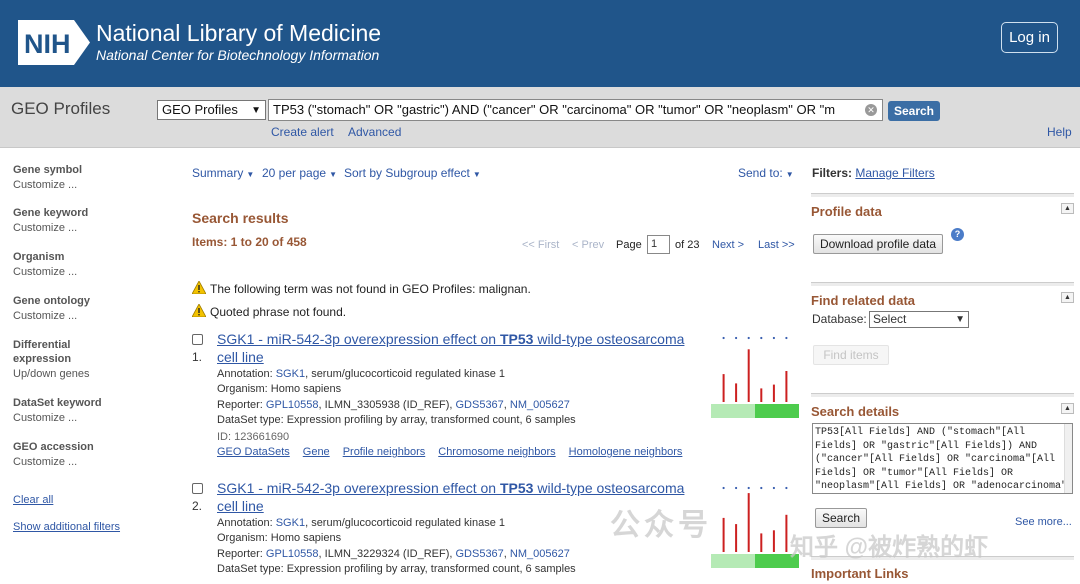  I want to click on organism-line: Organism: Homo sapiens, so click(279, 538).